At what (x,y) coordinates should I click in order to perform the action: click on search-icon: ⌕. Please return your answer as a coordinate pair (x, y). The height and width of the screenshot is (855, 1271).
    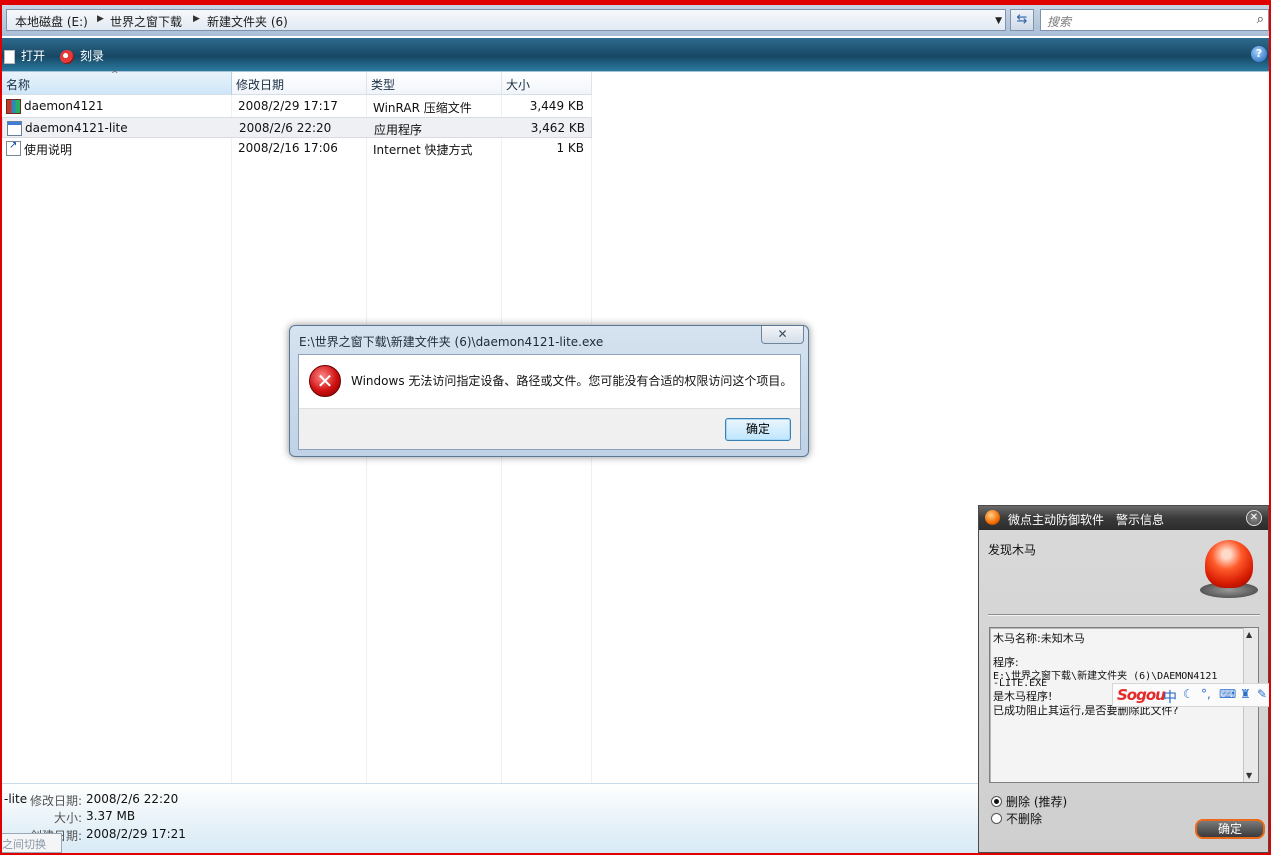
    Looking at the image, I should click on (1260, 19).